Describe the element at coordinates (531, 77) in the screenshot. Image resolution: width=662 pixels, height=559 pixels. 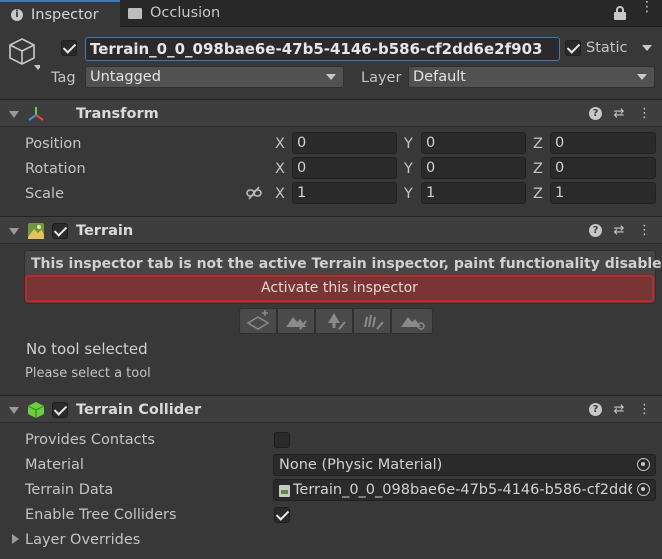
I see `layer-dropdown: Default` at that location.